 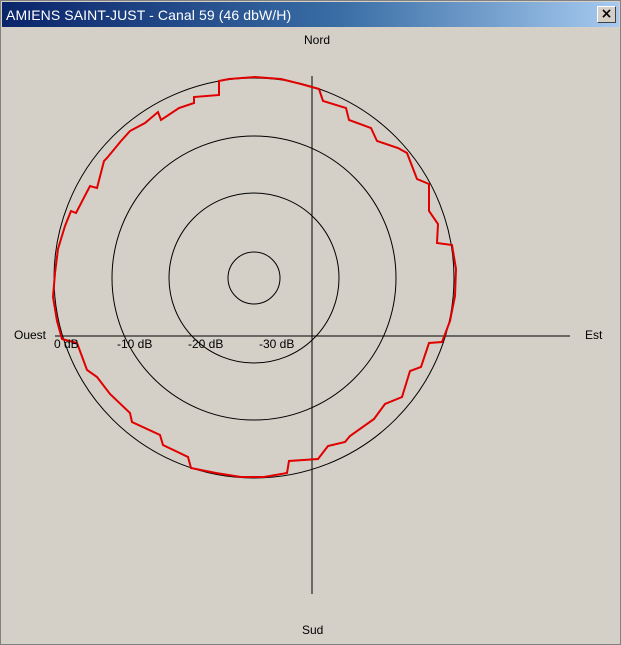 What do you see at coordinates (594, 335) in the screenshot?
I see `label-est: Est` at bounding box center [594, 335].